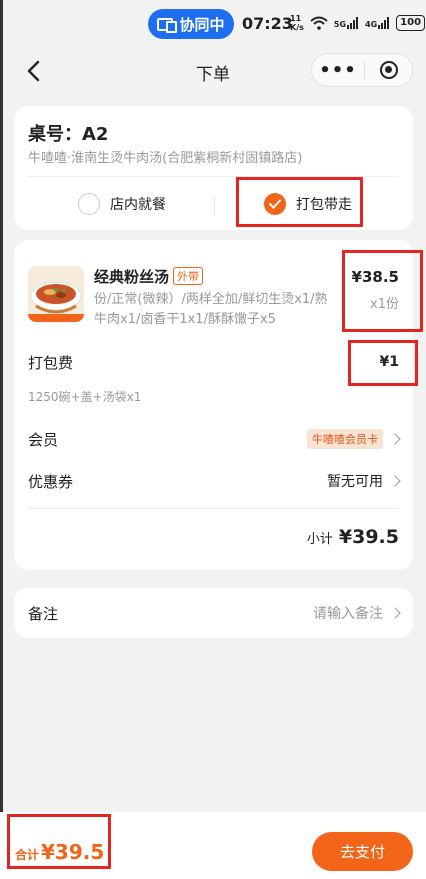 The height and width of the screenshot is (879, 426). What do you see at coordinates (213, 71) in the screenshot?
I see `nav-bar: 下单 •••` at bounding box center [213, 71].